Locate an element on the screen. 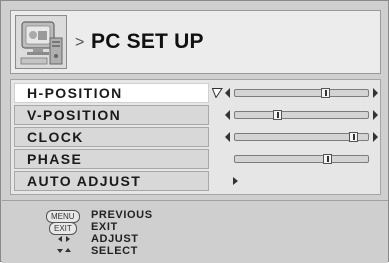 The width and height of the screenshot is (389, 263). execute-arrow-icon is located at coordinates (235, 181).